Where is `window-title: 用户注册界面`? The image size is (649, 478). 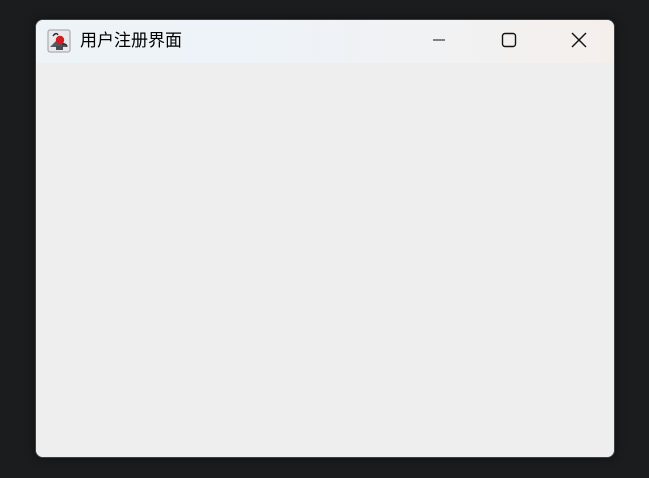 window-title: 用户注册界面 is located at coordinates (131, 41).